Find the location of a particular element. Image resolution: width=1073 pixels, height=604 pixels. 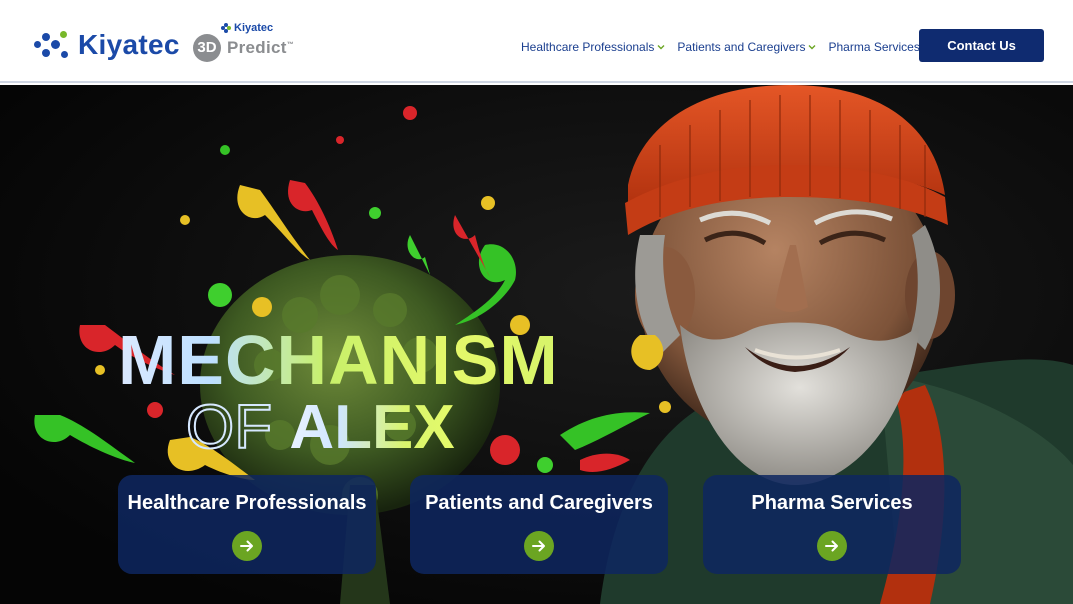

predict-word: Predict™ is located at coordinates (260, 48).